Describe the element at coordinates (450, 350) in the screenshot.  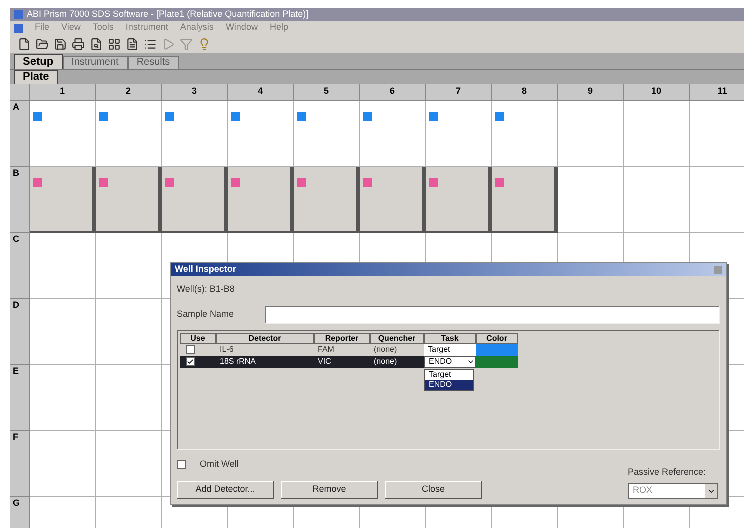
I see `table-cell: Target` at that location.